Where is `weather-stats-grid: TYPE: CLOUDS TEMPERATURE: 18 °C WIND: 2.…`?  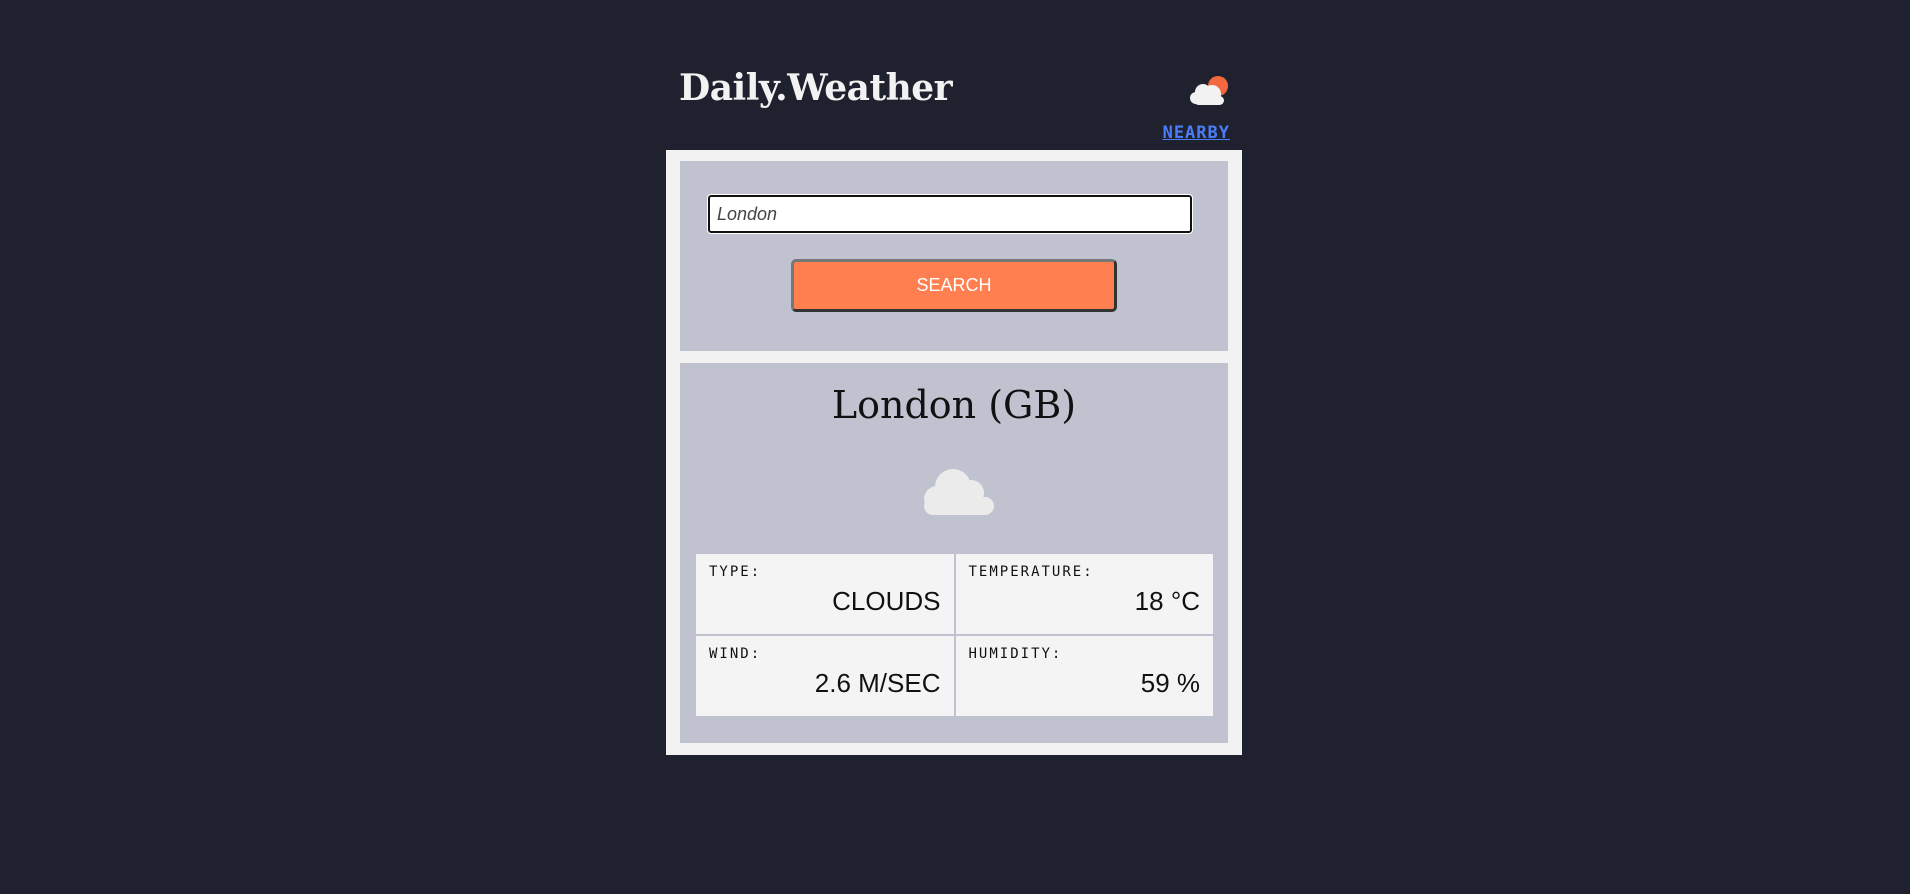 weather-stats-grid: TYPE: CLOUDS TEMPERATURE: 18 °C WIND: 2.… is located at coordinates (954, 635).